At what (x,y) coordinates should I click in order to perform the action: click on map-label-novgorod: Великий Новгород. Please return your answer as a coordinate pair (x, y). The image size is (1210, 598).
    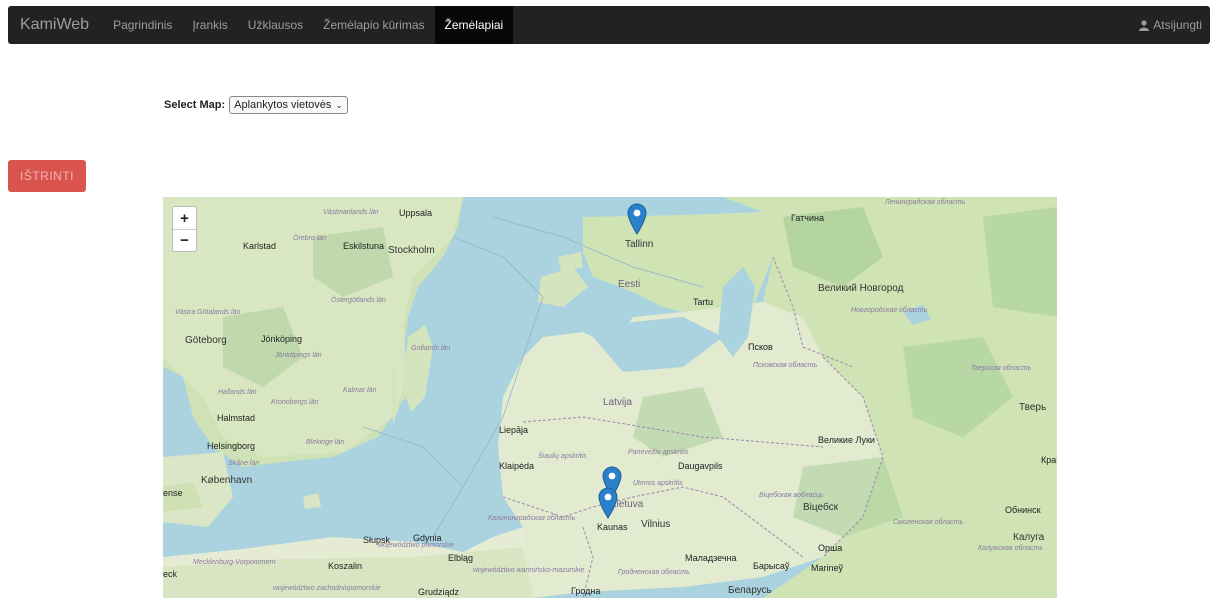
    Looking at the image, I should click on (861, 288).